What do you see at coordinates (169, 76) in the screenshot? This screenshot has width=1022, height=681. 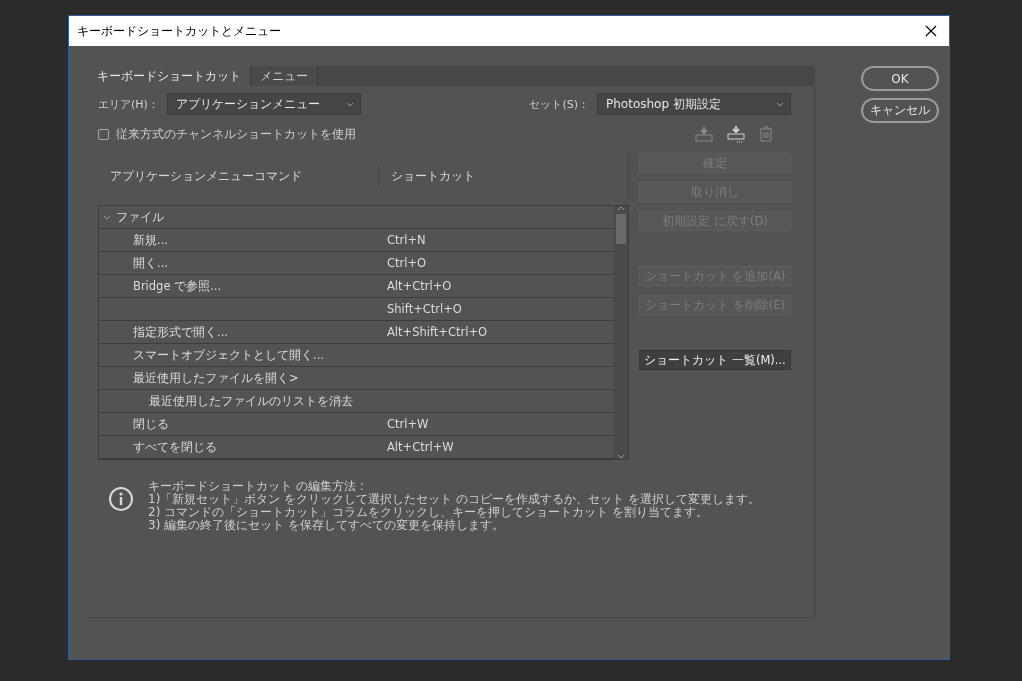 I see `tab: キーボードショートカット` at bounding box center [169, 76].